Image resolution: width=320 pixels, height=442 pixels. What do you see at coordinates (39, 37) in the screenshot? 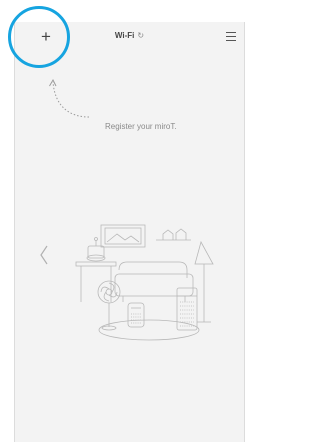
I see `add-button-highlight-ring` at bounding box center [39, 37].